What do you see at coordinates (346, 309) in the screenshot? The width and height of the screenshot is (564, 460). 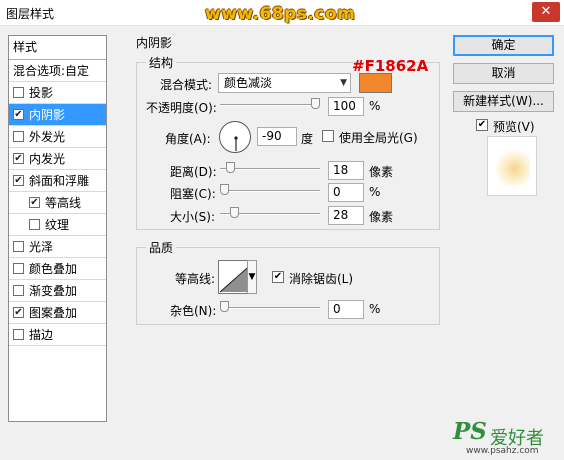 I see `noise-input: 0` at bounding box center [346, 309].